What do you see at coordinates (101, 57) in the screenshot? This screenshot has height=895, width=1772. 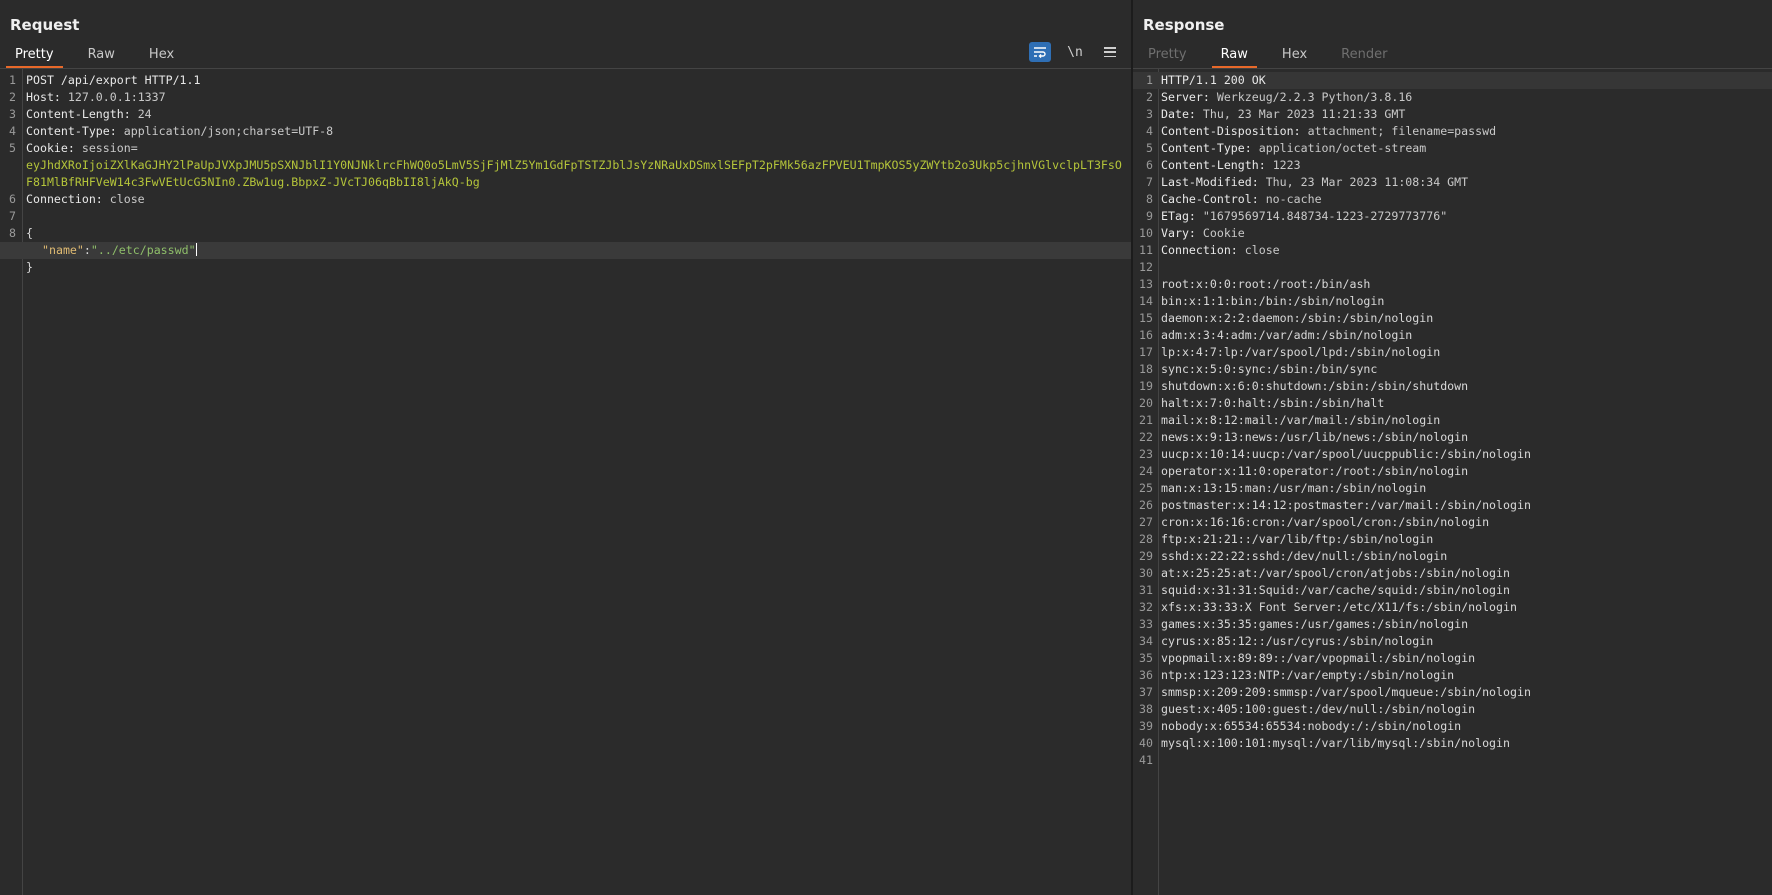 I see `request-tab-raw: Raw` at bounding box center [101, 57].